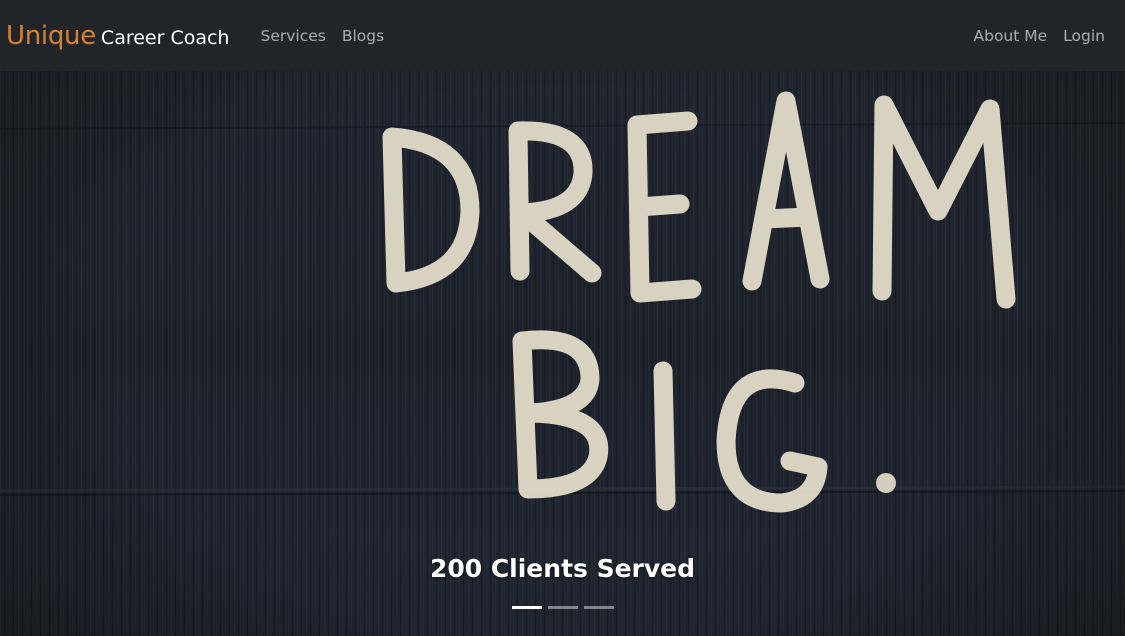 This screenshot has height=636, width=1125. I want to click on brand-rest-text: Career Coach, so click(165, 37).